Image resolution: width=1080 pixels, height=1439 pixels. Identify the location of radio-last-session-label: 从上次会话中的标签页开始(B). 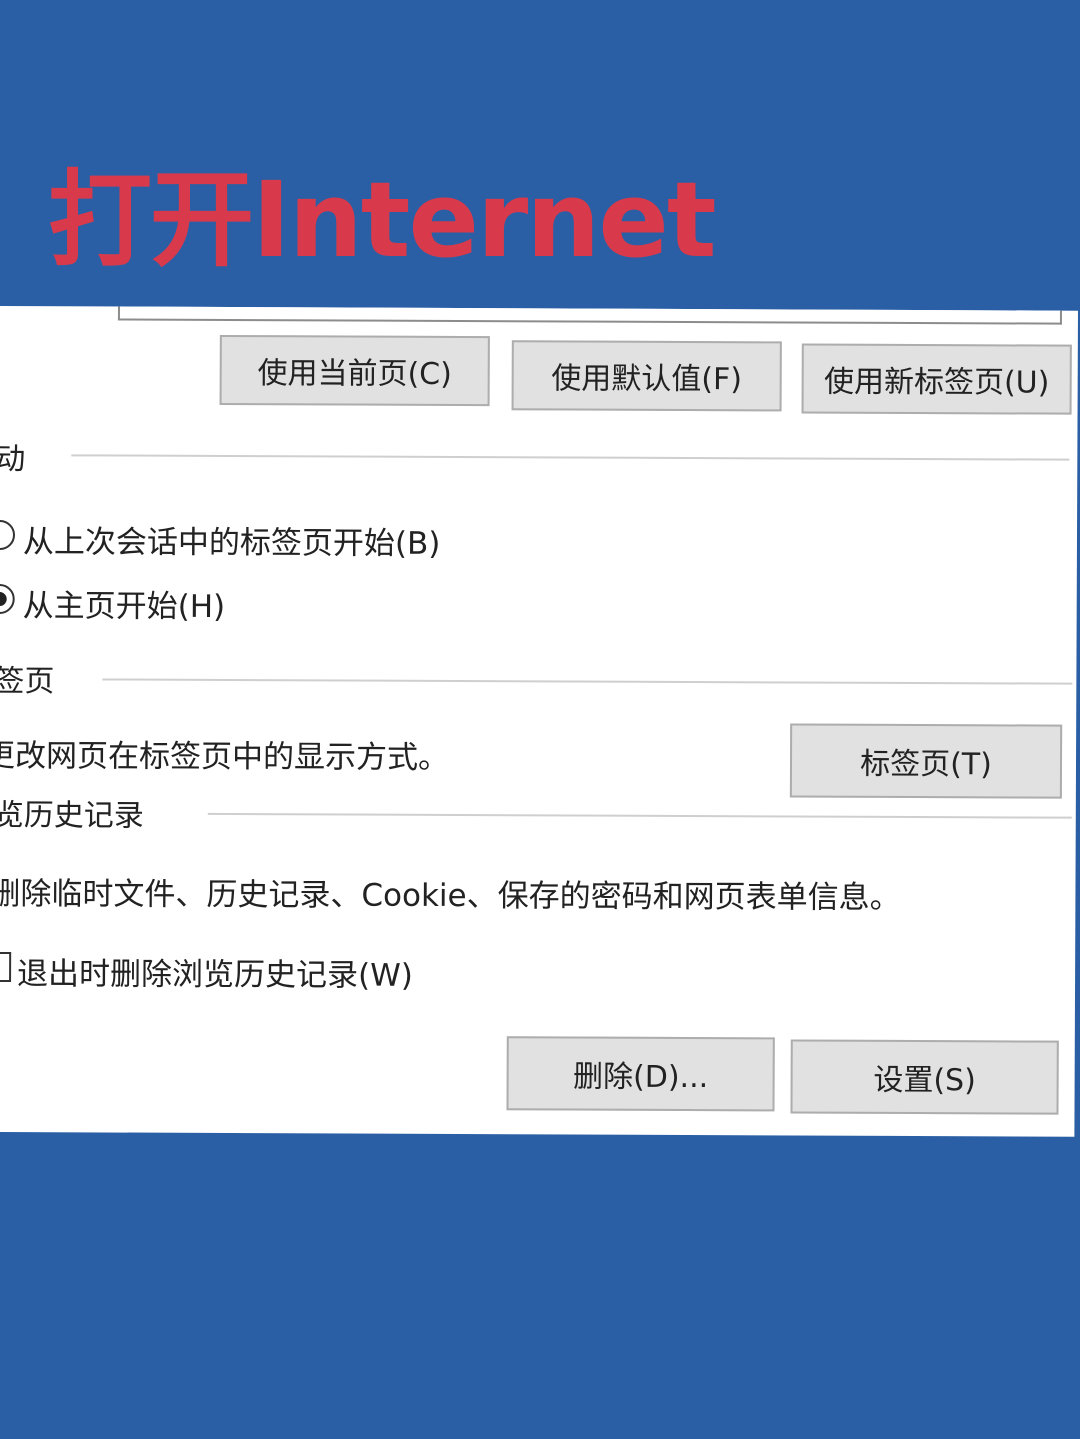
(231, 543).